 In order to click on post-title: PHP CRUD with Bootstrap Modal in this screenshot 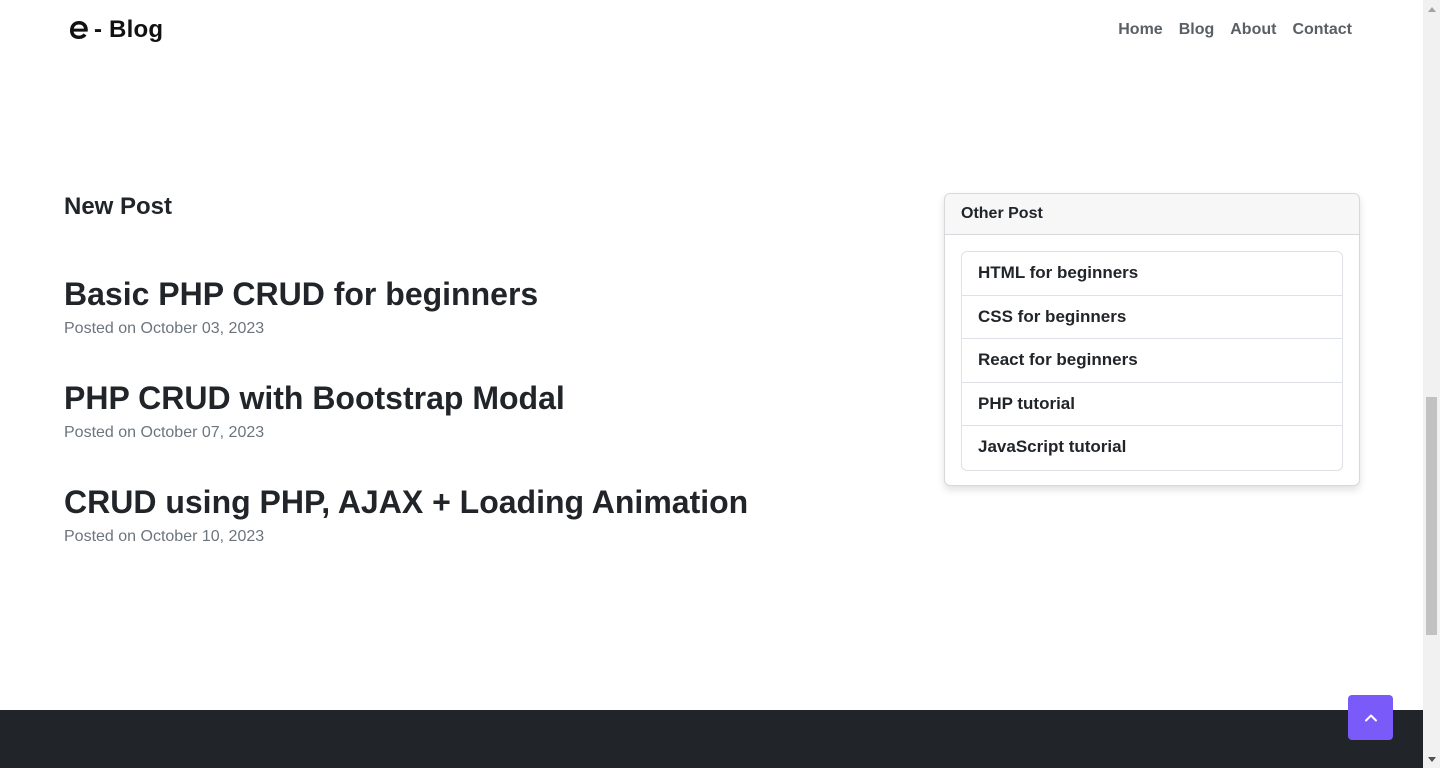, I will do `click(314, 398)`.